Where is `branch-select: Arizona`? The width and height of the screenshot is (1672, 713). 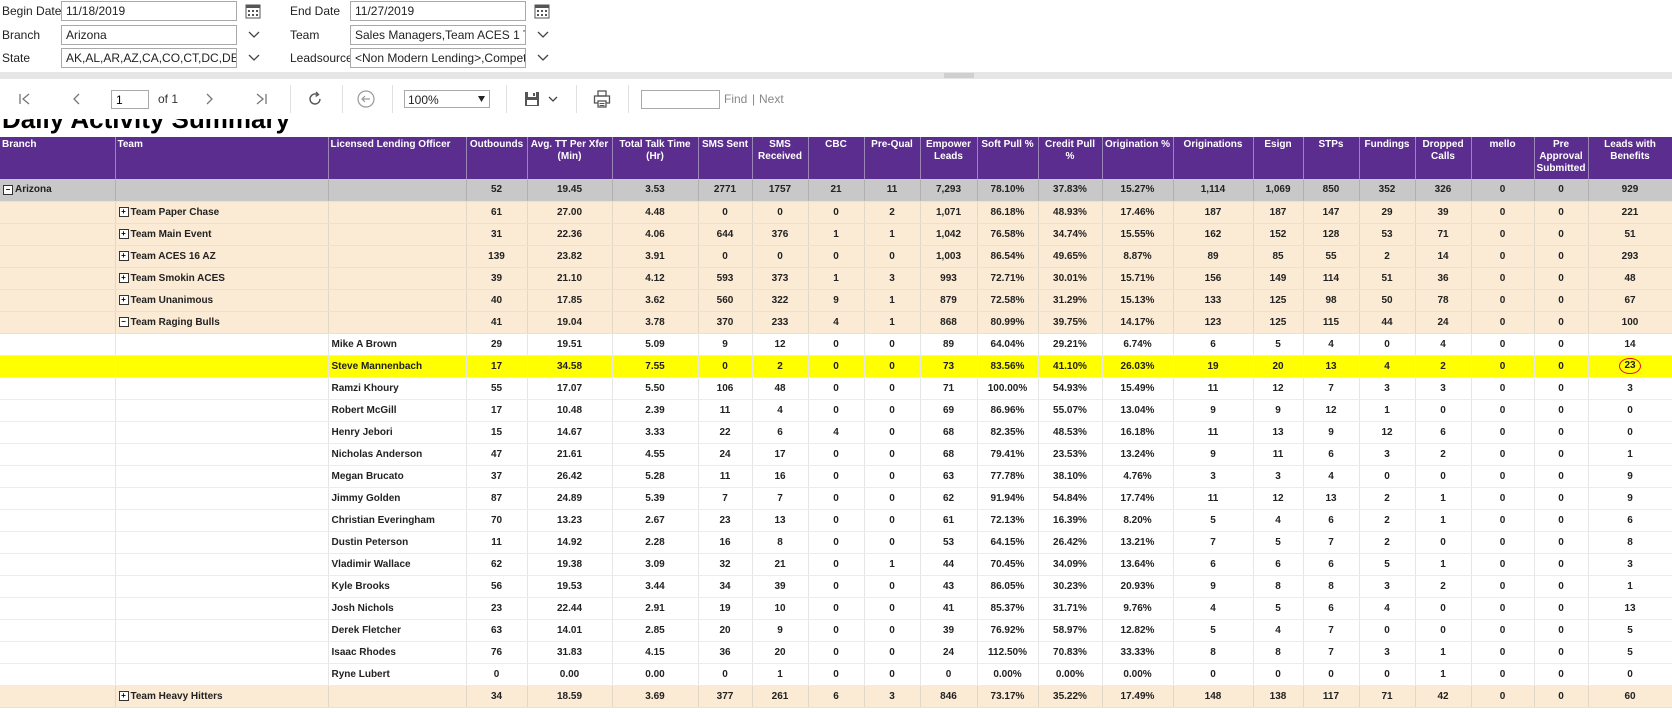 branch-select: Arizona is located at coordinates (149, 35).